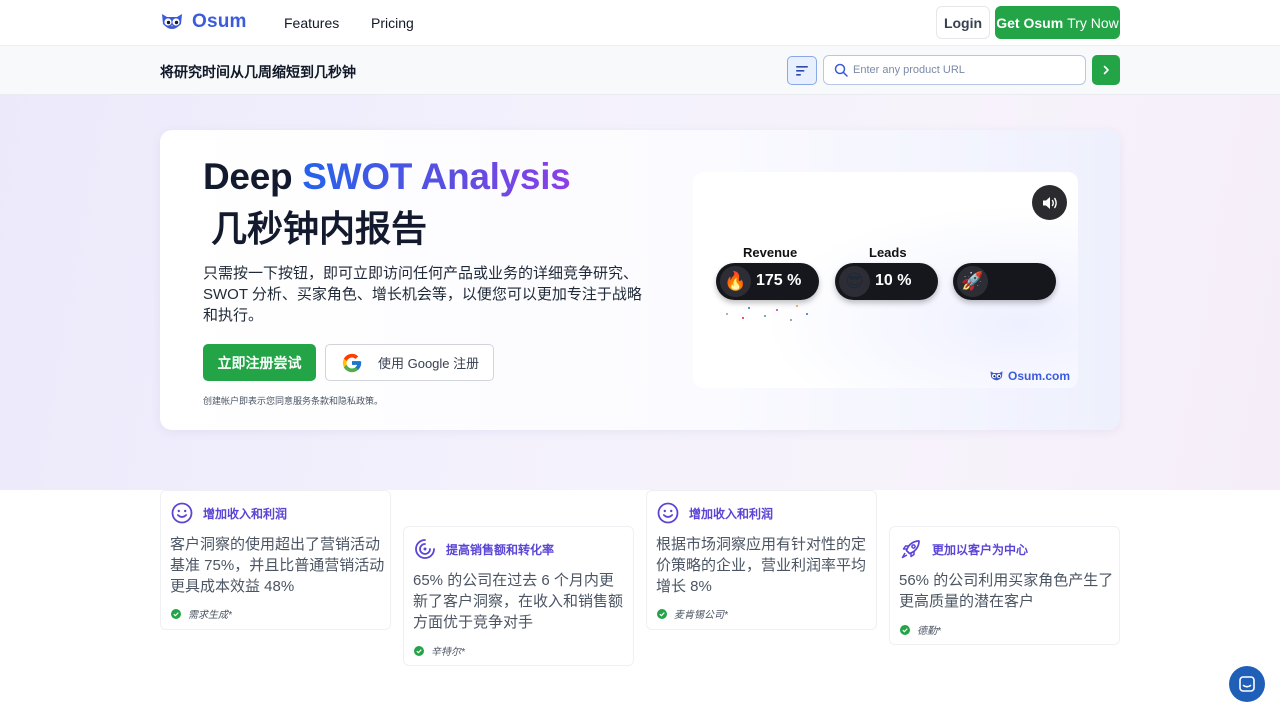  I want to click on chat-icon, so click(1247, 684).